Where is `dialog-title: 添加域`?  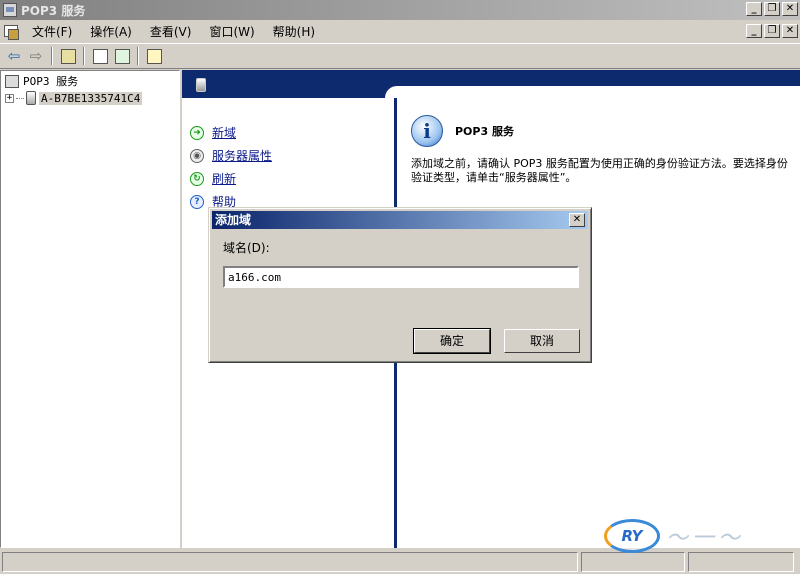 dialog-title: 添加域 is located at coordinates (233, 220).